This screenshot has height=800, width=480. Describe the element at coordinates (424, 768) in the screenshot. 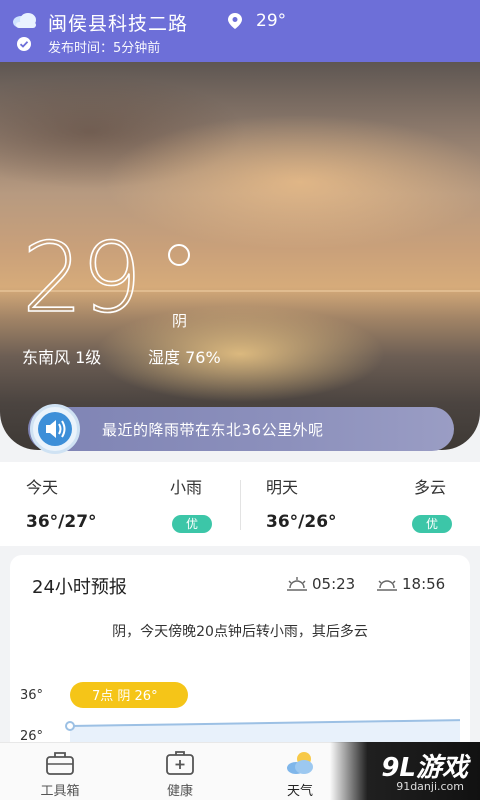

I see `watermark-logo: 9L游戏` at that location.